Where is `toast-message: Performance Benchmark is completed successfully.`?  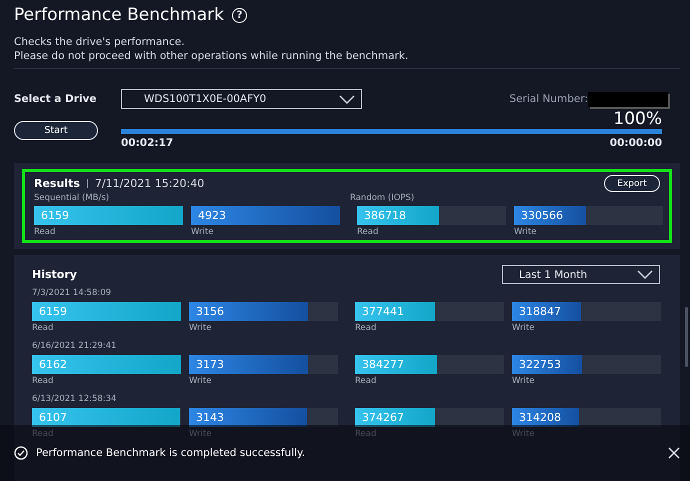
toast-message: Performance Benchmark is completed successfully. is located at coordinates (171, 453).